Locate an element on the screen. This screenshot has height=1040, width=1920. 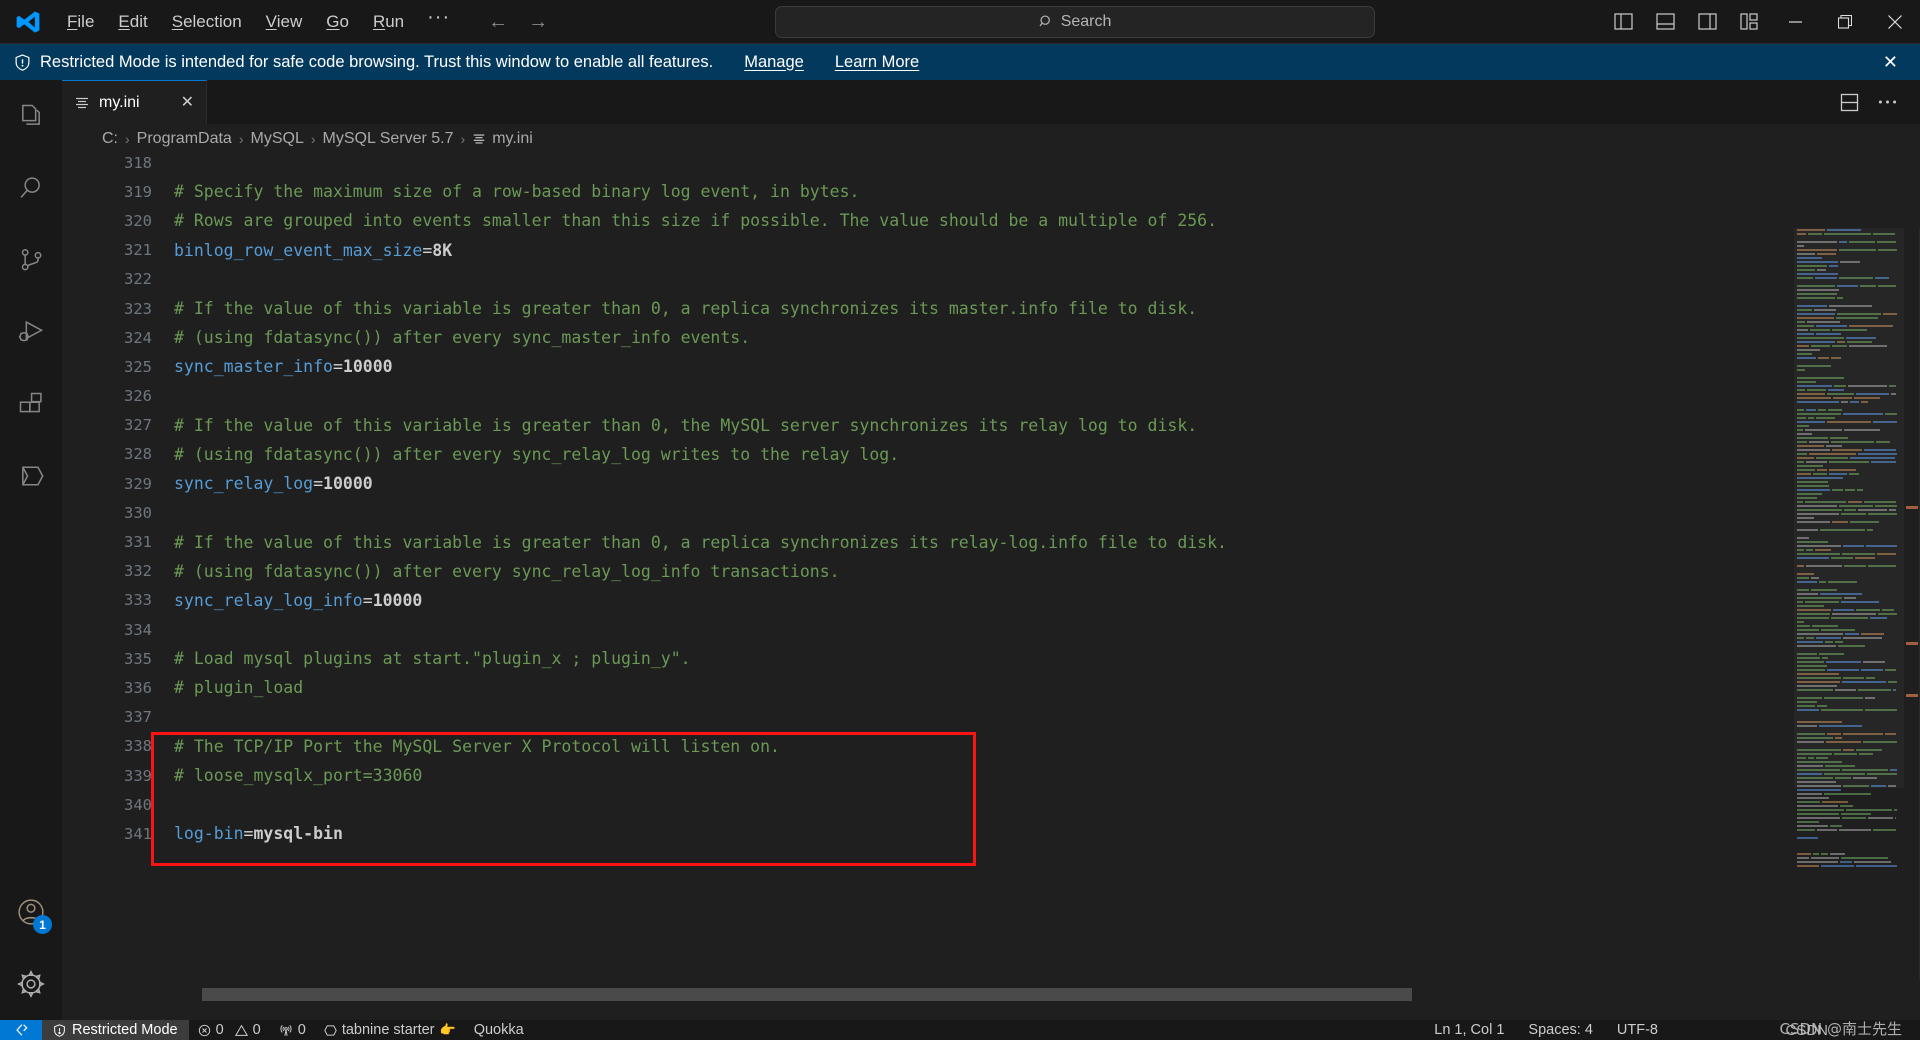
window-restore-button is located at coordinates (1845, 22).